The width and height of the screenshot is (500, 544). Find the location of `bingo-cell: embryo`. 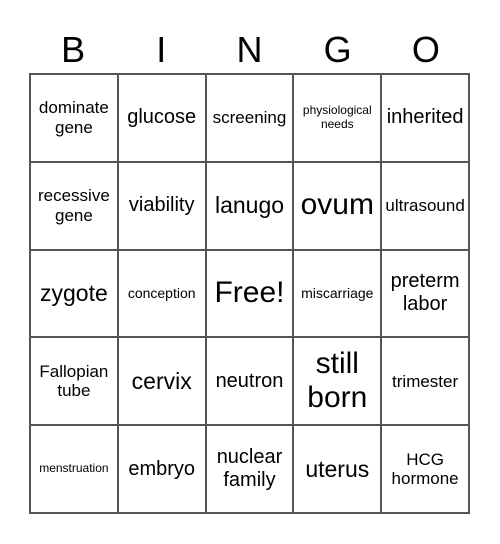

bingo-cell: embryo is located at coordinates (161, 469).